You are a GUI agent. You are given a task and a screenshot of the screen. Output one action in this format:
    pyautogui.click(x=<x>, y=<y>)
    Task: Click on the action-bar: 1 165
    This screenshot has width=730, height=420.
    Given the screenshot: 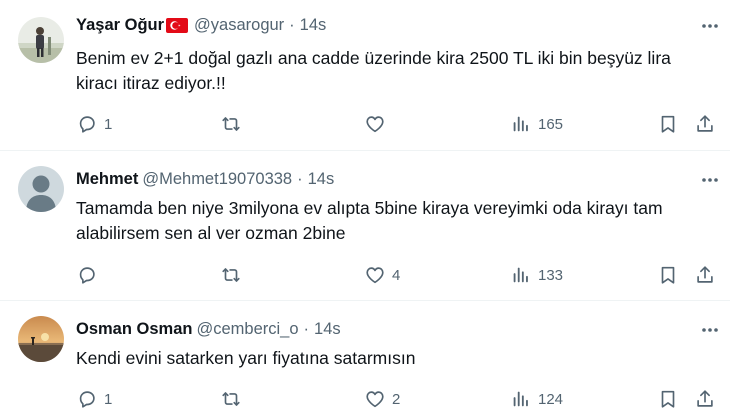 What is the action you would take?
    pyautogui.click(x=365, y=124)
    